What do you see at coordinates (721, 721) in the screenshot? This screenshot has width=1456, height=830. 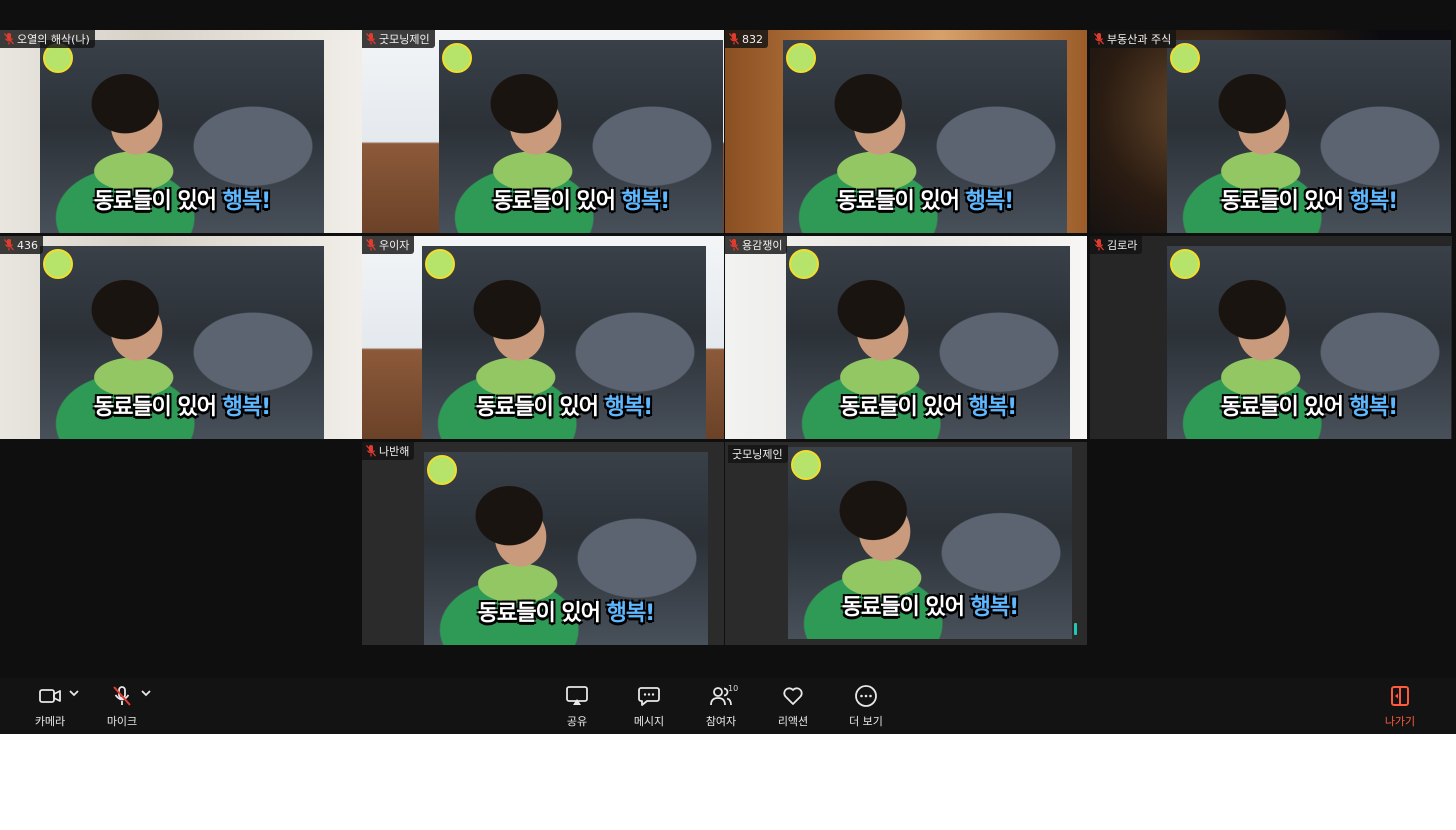 I see `participants-label: 참여자` at bounding box center [721, 721].